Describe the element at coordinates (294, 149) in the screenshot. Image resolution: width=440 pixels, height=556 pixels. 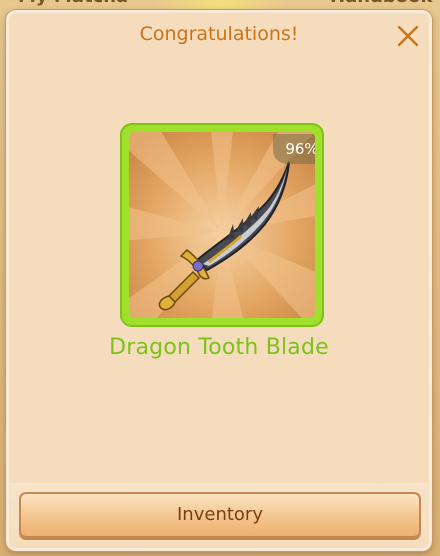
I see `quality-percent-badge: 96%` at that location.